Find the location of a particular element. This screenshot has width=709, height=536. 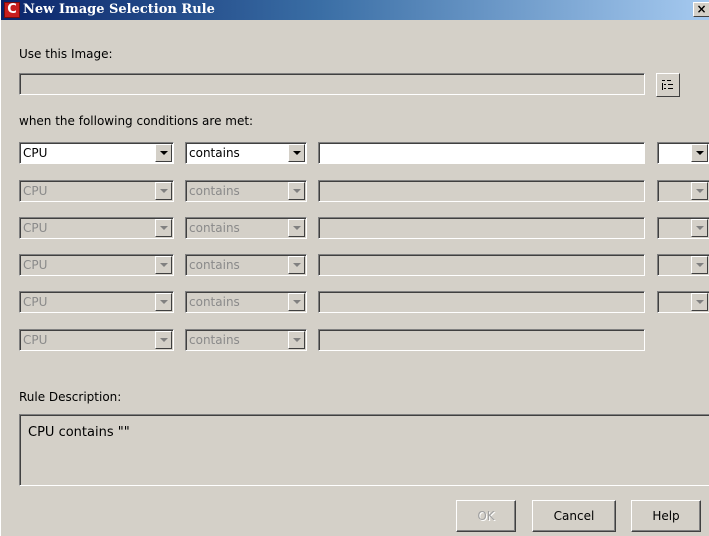

title-bar: C New Image Selection Rule × is located at coordinates (355, 10).